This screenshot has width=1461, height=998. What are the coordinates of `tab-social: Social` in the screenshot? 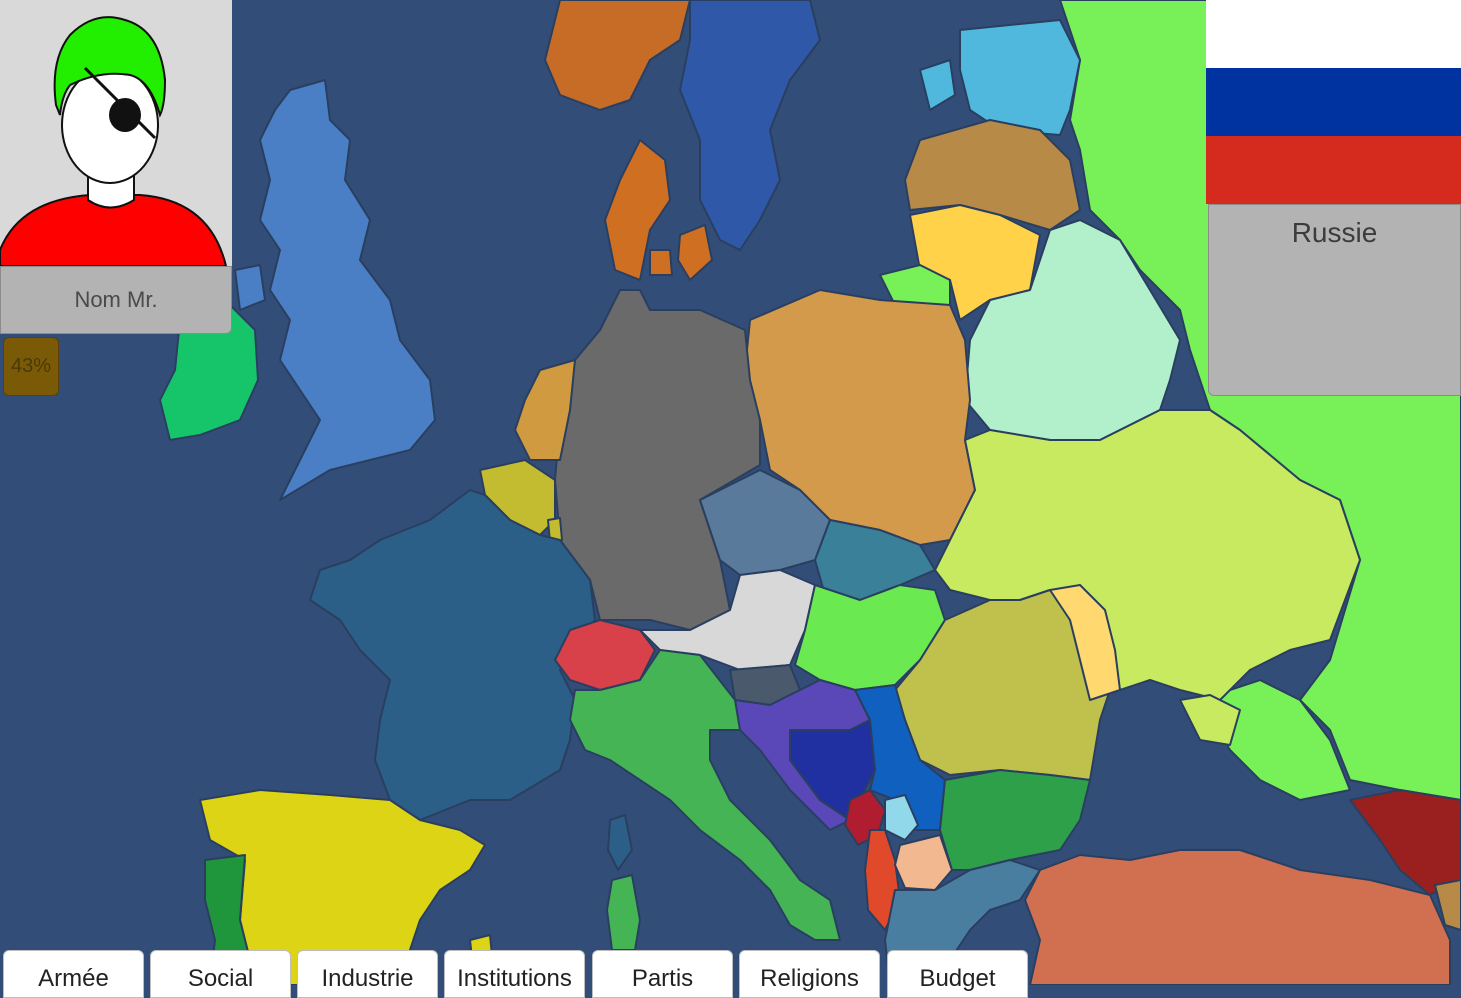 It's located at (220, 974).